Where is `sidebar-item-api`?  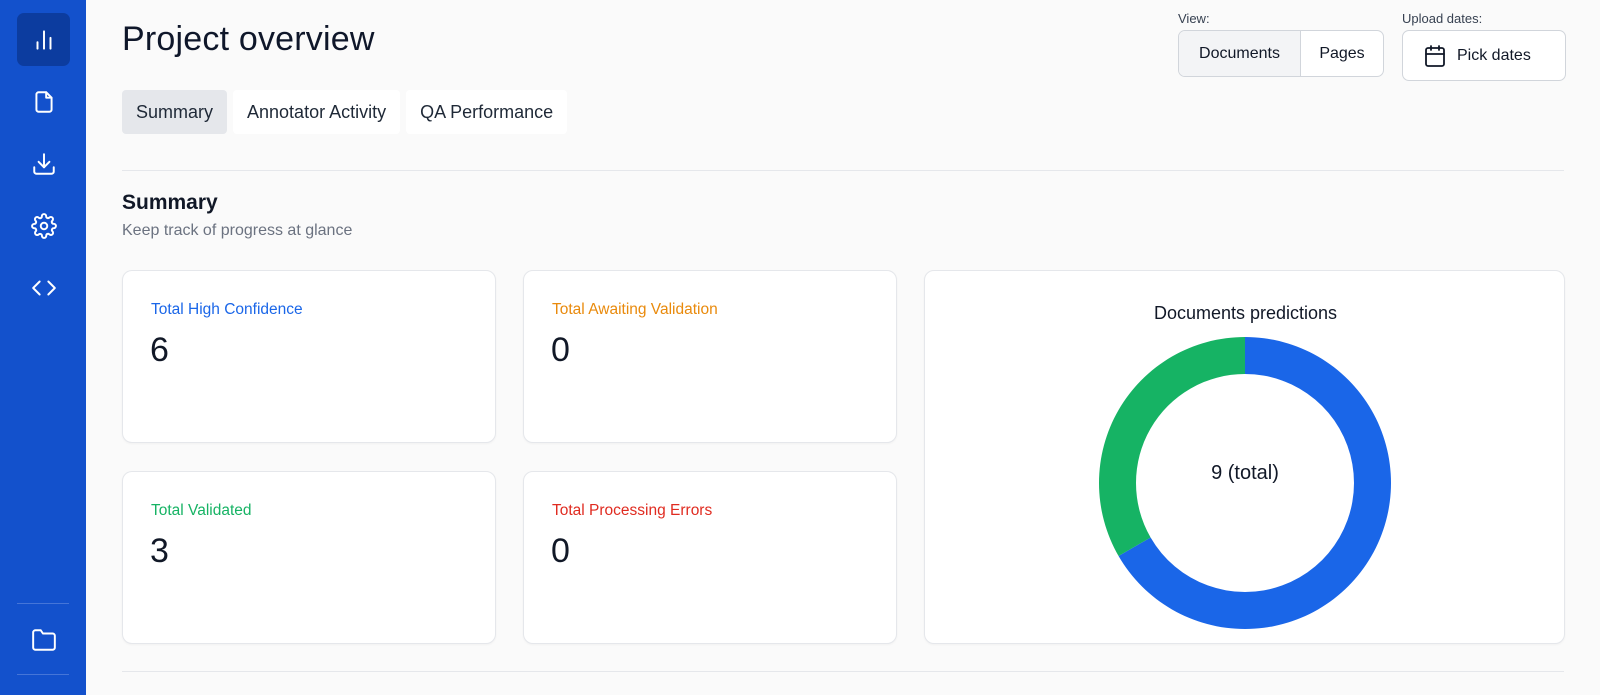 sidebar-item-api is located at coordinates (43, 287).